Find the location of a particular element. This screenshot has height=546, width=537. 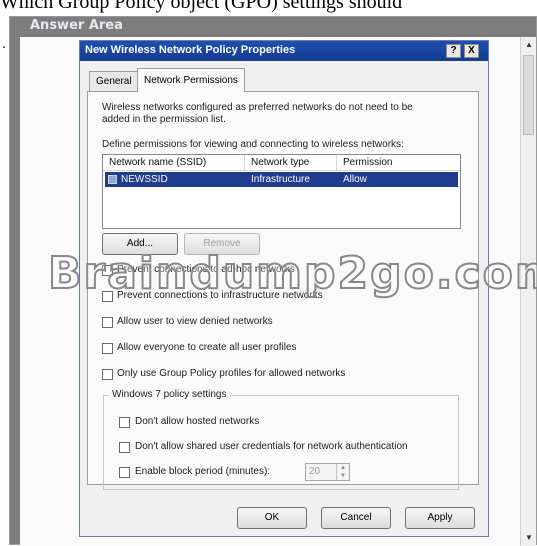

scroll-thumb is located at coordinates (528, 95).